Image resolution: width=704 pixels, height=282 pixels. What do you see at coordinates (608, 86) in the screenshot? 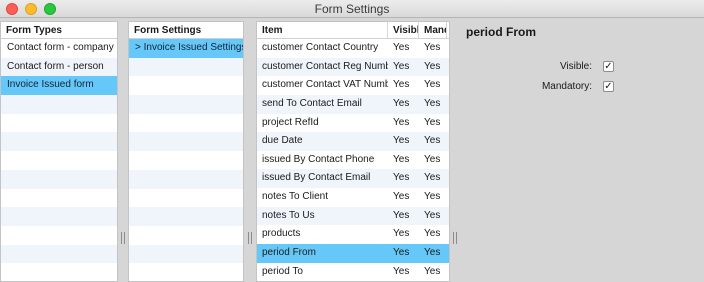
I see `mandatory-checkbox: ✓` at bounding box center [608, 86].